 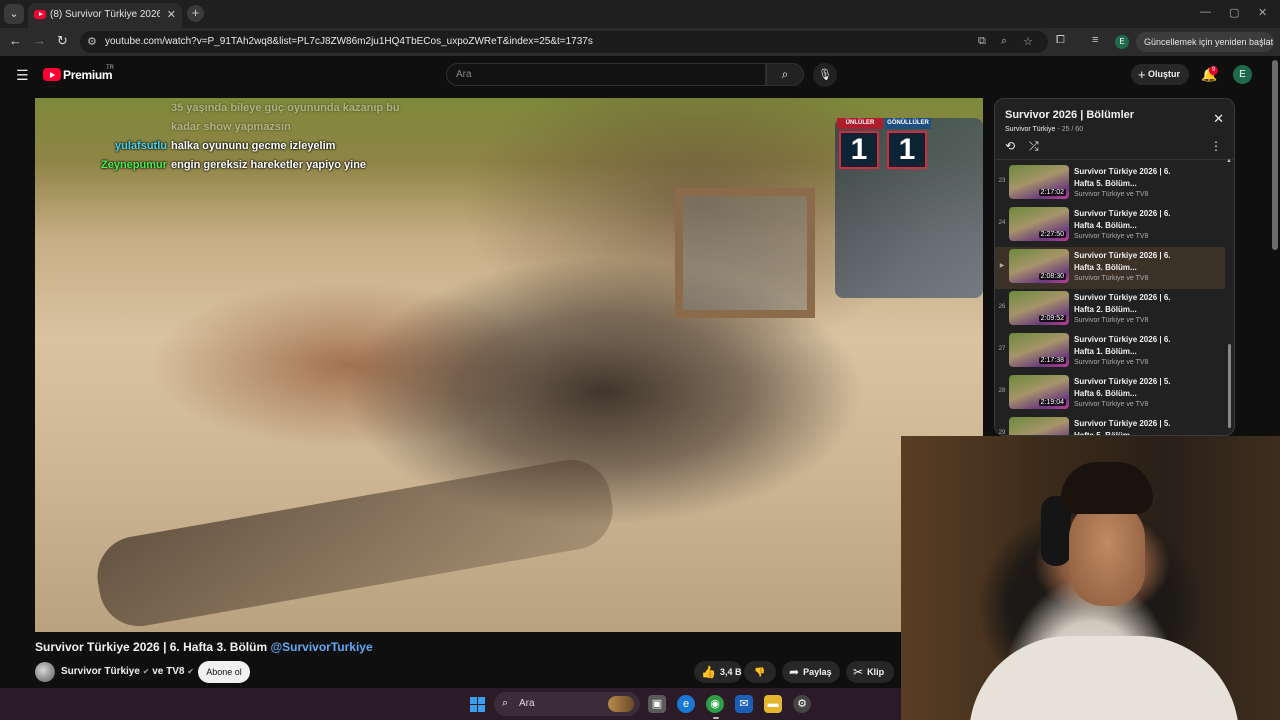 What do you see at coordinates (253, 146) in the screenshot?
I see `chat-message: halka oyununu gecme izleyelim` at bounding box center [253, 146].